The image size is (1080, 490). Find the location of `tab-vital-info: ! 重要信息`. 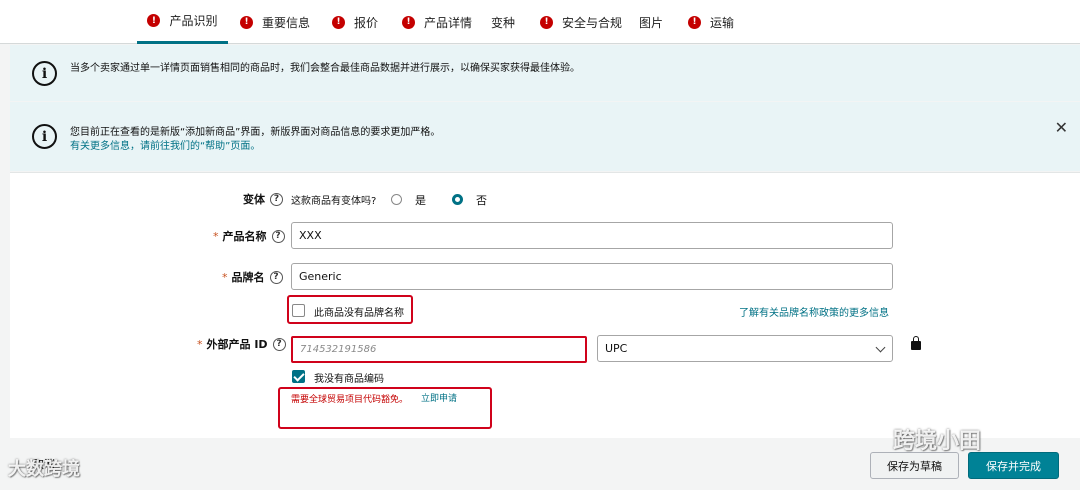

tab-vital-info: ! 重要信息 is located at coordinates (275, 22).